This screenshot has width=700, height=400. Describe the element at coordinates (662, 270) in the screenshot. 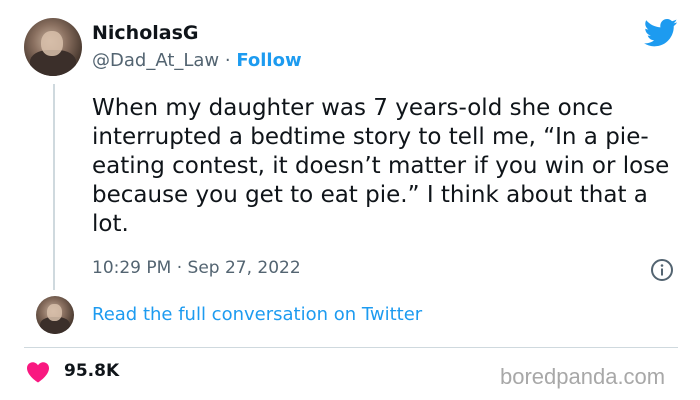

I see `info-icon` at that location.